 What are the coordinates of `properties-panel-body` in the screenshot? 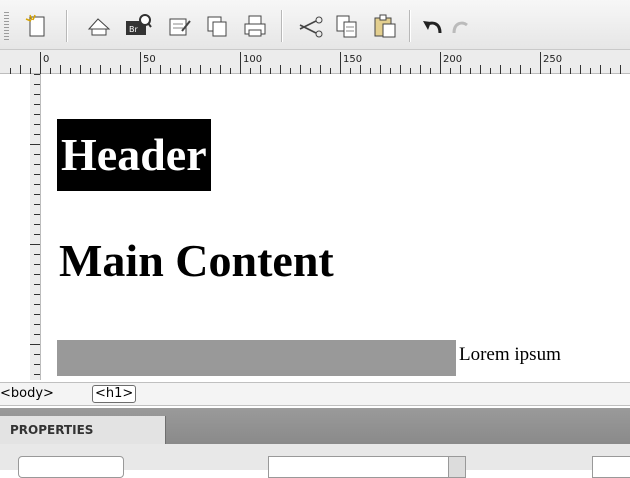 It's located at (315, 461).